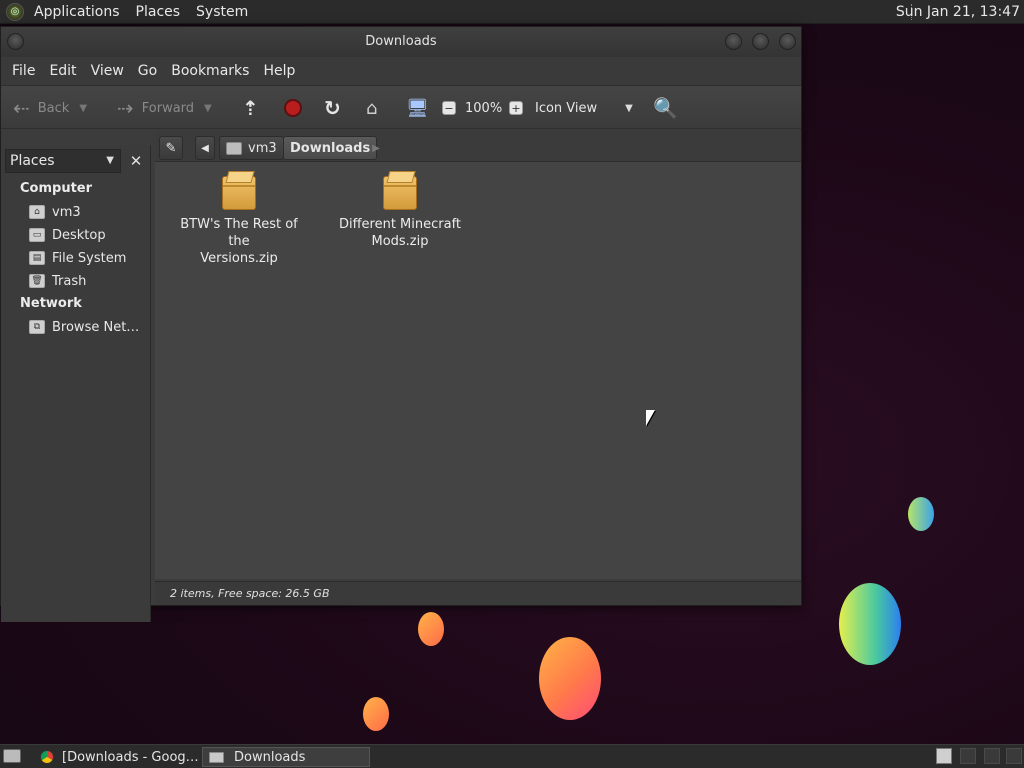  Describe the element at coordinates (332, 108) in the screenshot. I see `reload-icon: ↻` at that location.